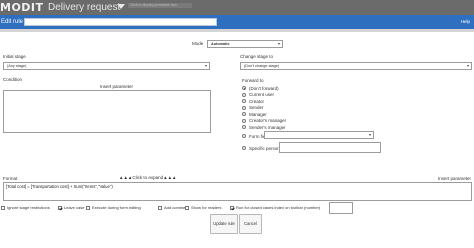 The width and height of the screenshot is (474, 248). What do you see at coordinates (257, 101) in the screenshot?
I see `forward-option-label: Creator` at bounding box center [257, 101].